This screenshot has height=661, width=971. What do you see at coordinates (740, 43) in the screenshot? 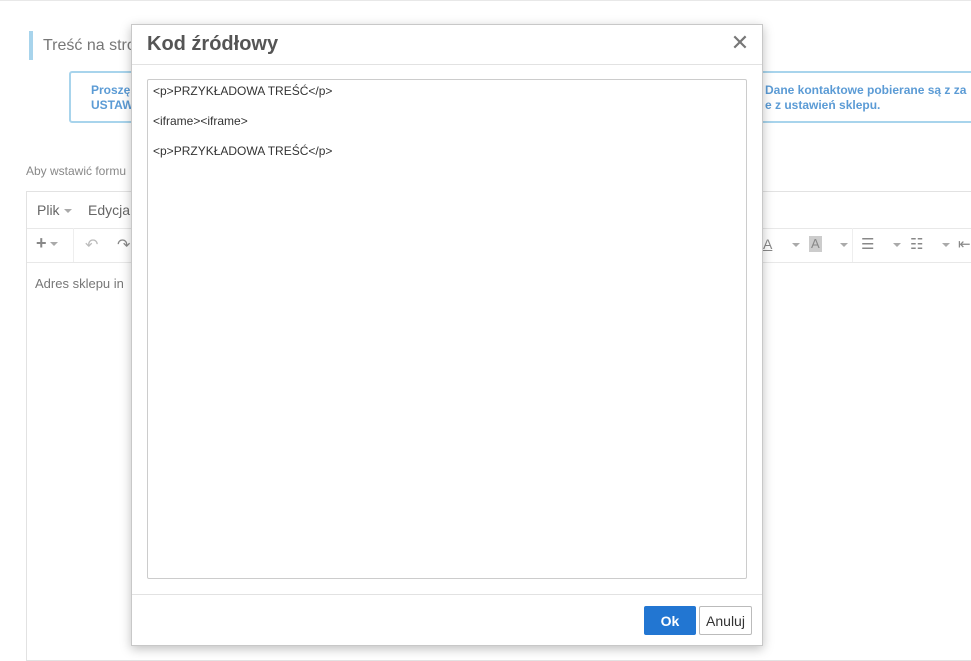
I see `close-icon: ✕` at bounding box center [740, 43].